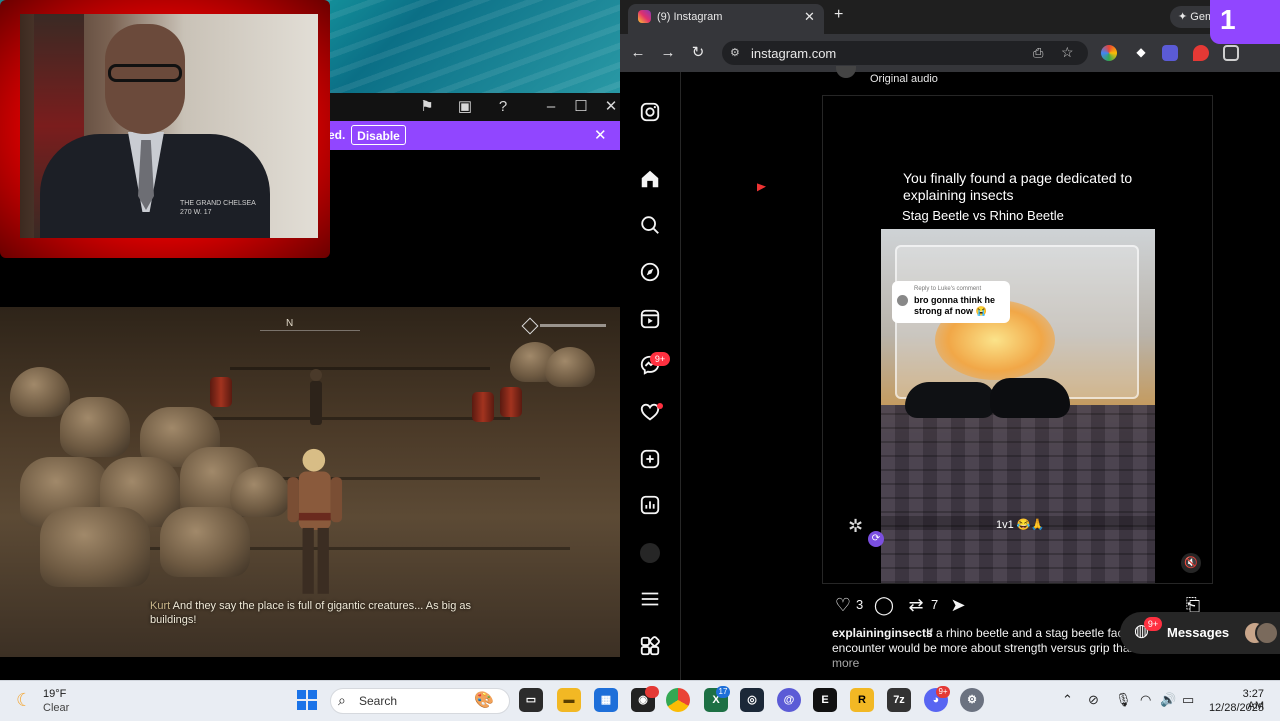 The height and width of the screenshot is (721, 1280). What do you see at coordinates (862, 700) in the screenshot?
I see `rockstar-icon: R` at bounding box center [862, 700].